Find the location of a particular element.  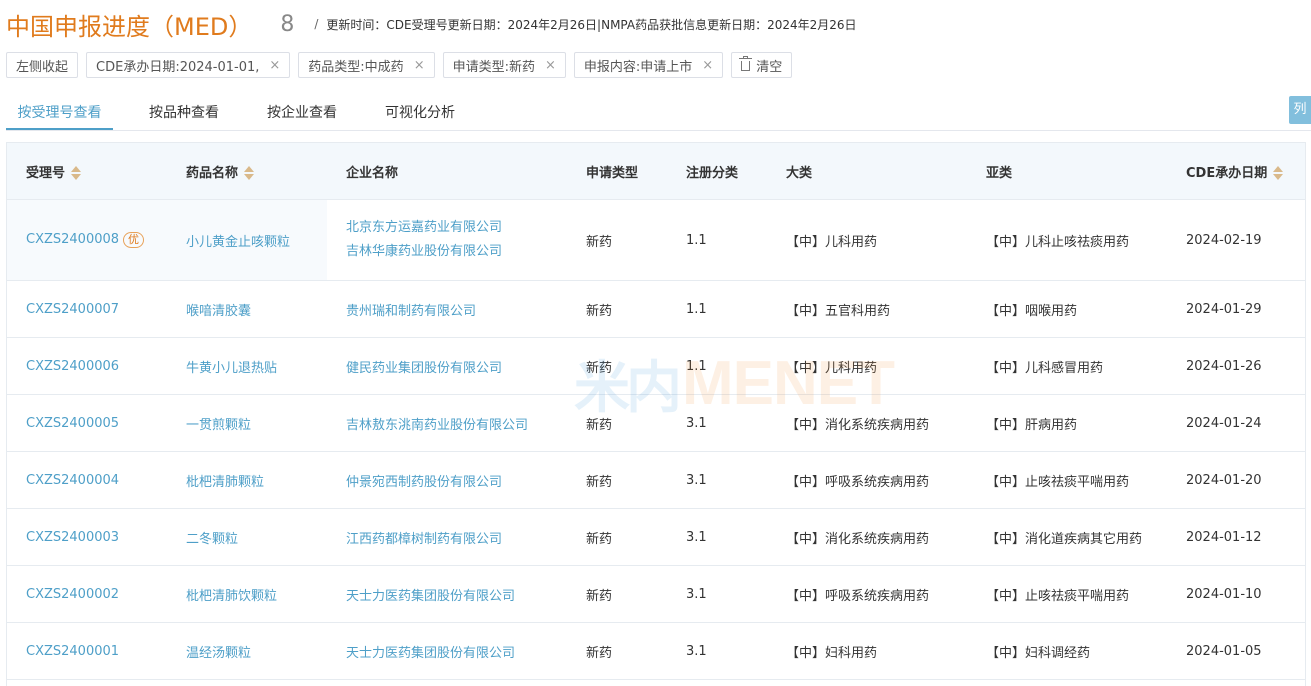

clear-filters-label: 清空 is located at coordinates (769, 67).